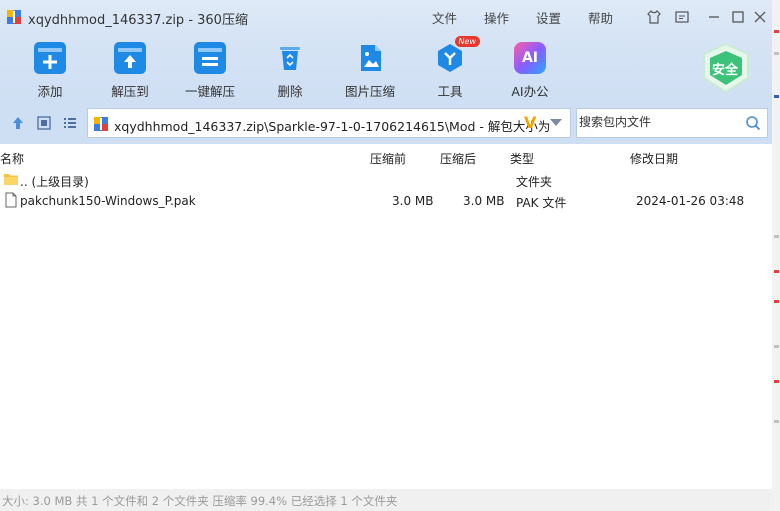 The image size is (780, 511). What do you see at coordinates (600, 17) in the screenshot?
I see `menu-help: 帮助` at bounding box center [600, 17].